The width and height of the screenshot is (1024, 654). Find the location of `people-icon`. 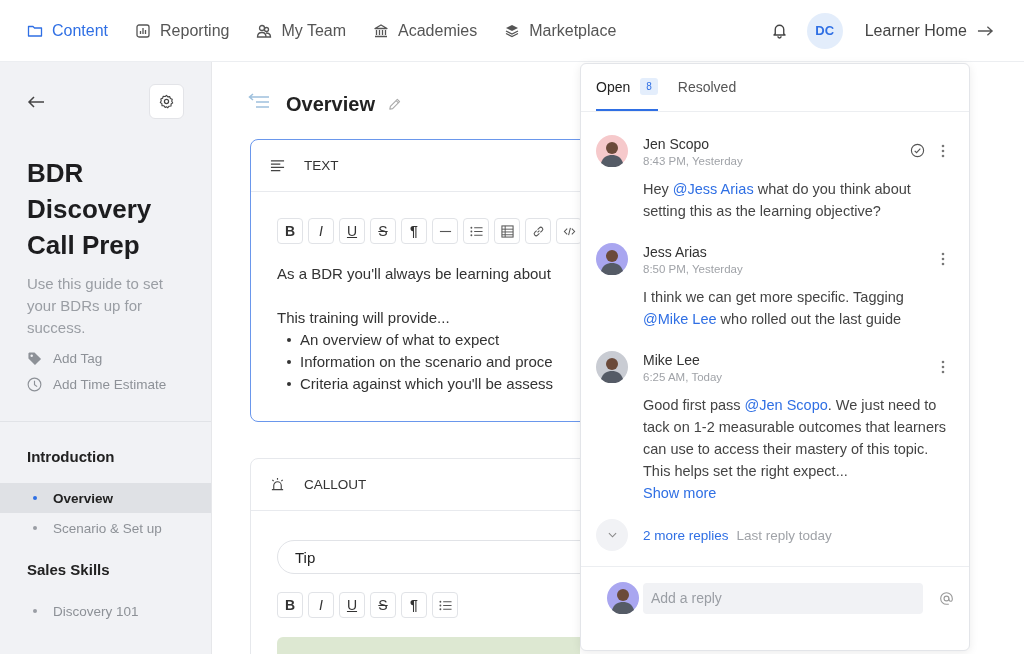

people-icon is located at coordinates (264, 30).